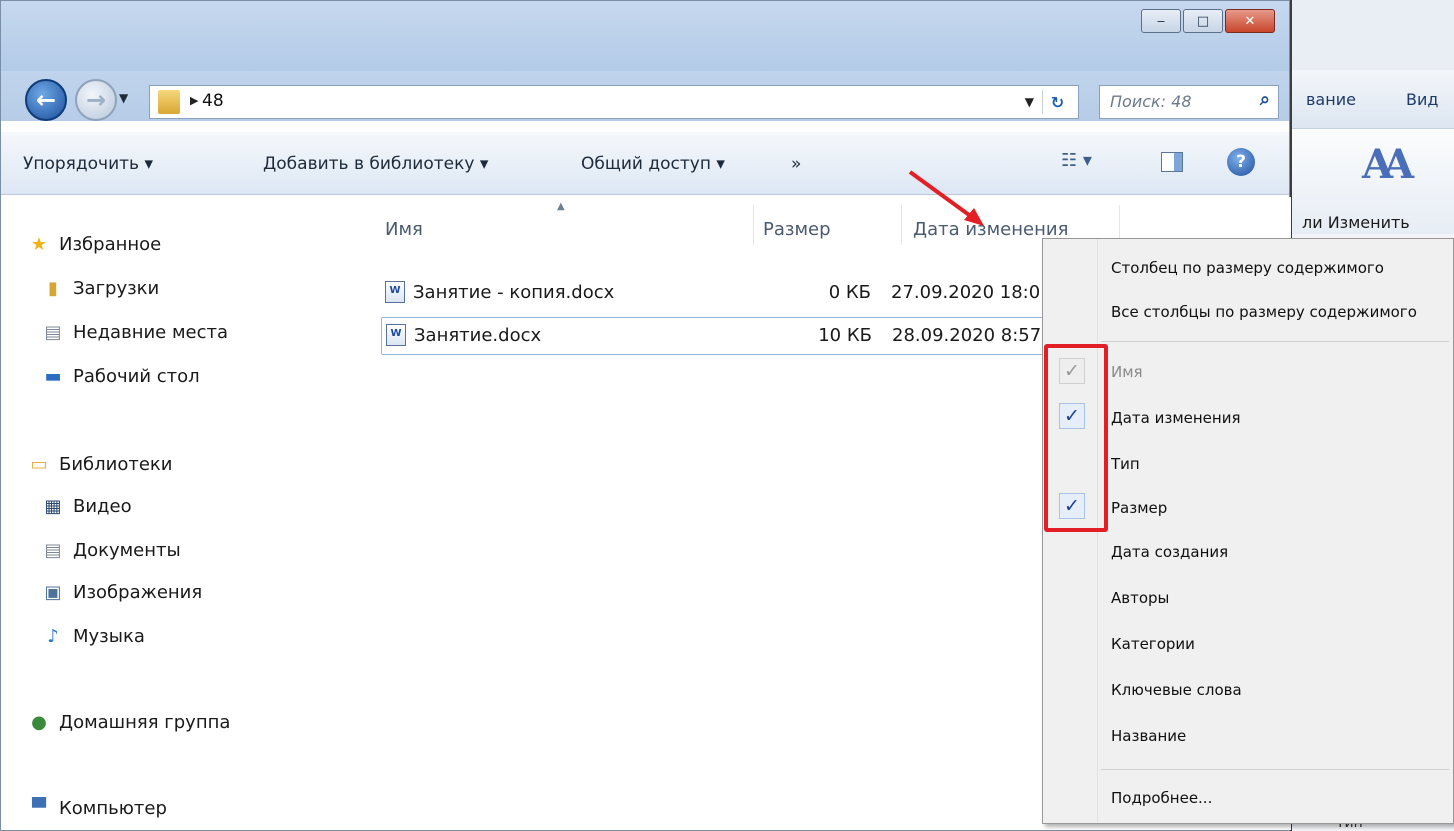 The height and width of the screenshot is (831, 1454). Describe the element at coordinates (561, 206) in the screenshot. I see `sort-ascending-icon: ▲` at that location.